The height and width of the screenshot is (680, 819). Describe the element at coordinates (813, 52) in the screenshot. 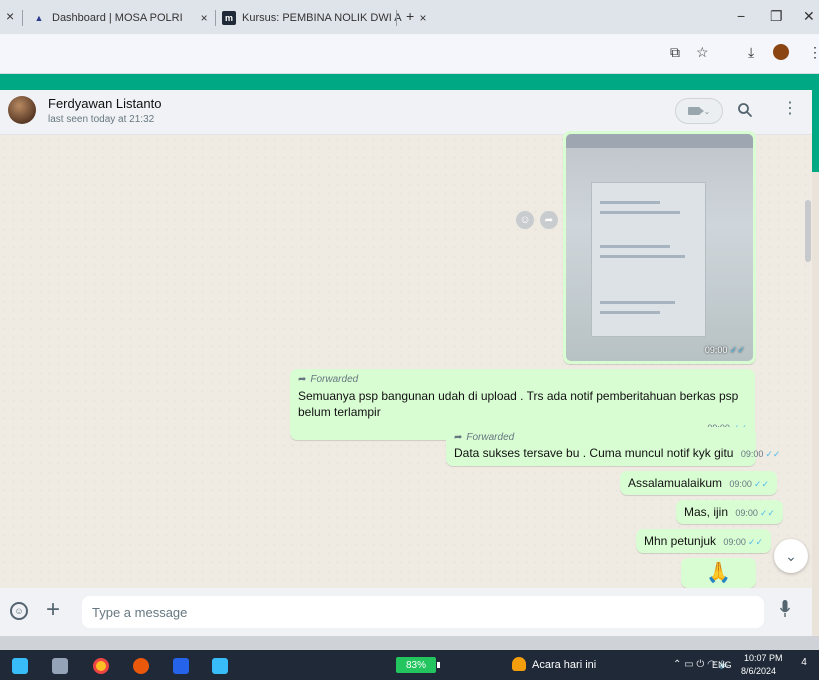

I see `more-icon: ⋮` at that location.